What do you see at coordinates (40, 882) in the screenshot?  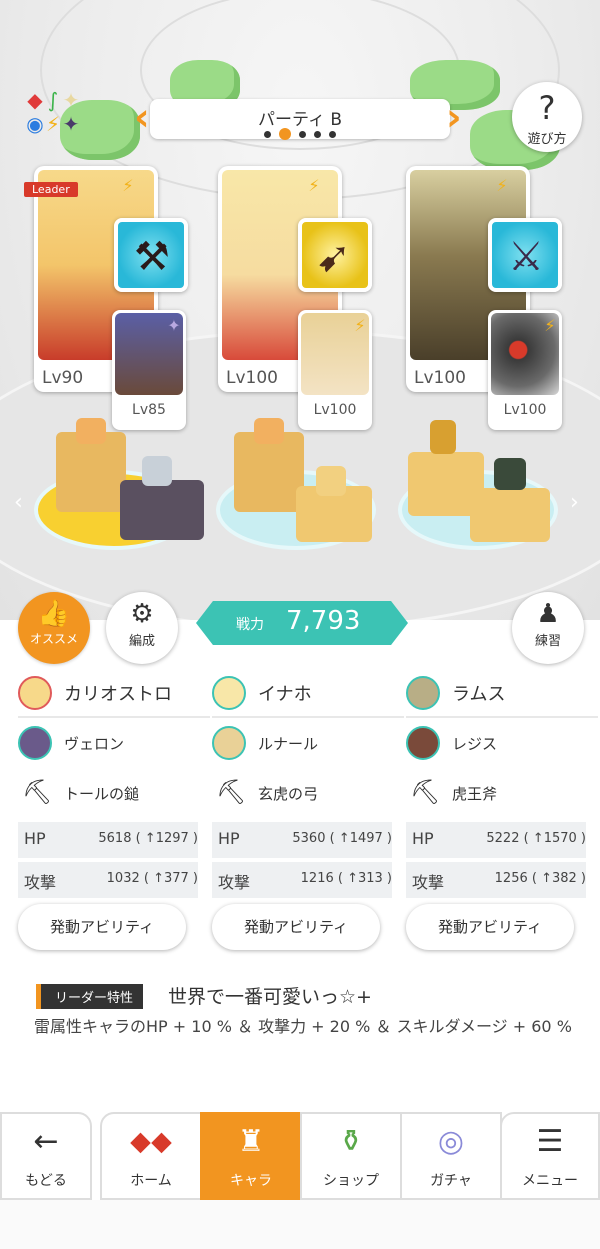 I see `attack-label: 攻撃` at bounding box center [40, 882].